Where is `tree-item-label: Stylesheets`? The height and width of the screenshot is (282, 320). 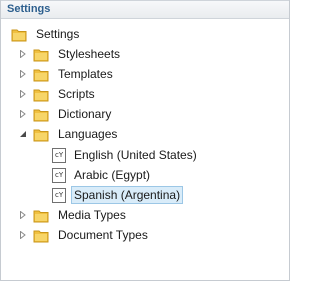 tree-item-label: Stylesheets is located at coordinates (89, 54).